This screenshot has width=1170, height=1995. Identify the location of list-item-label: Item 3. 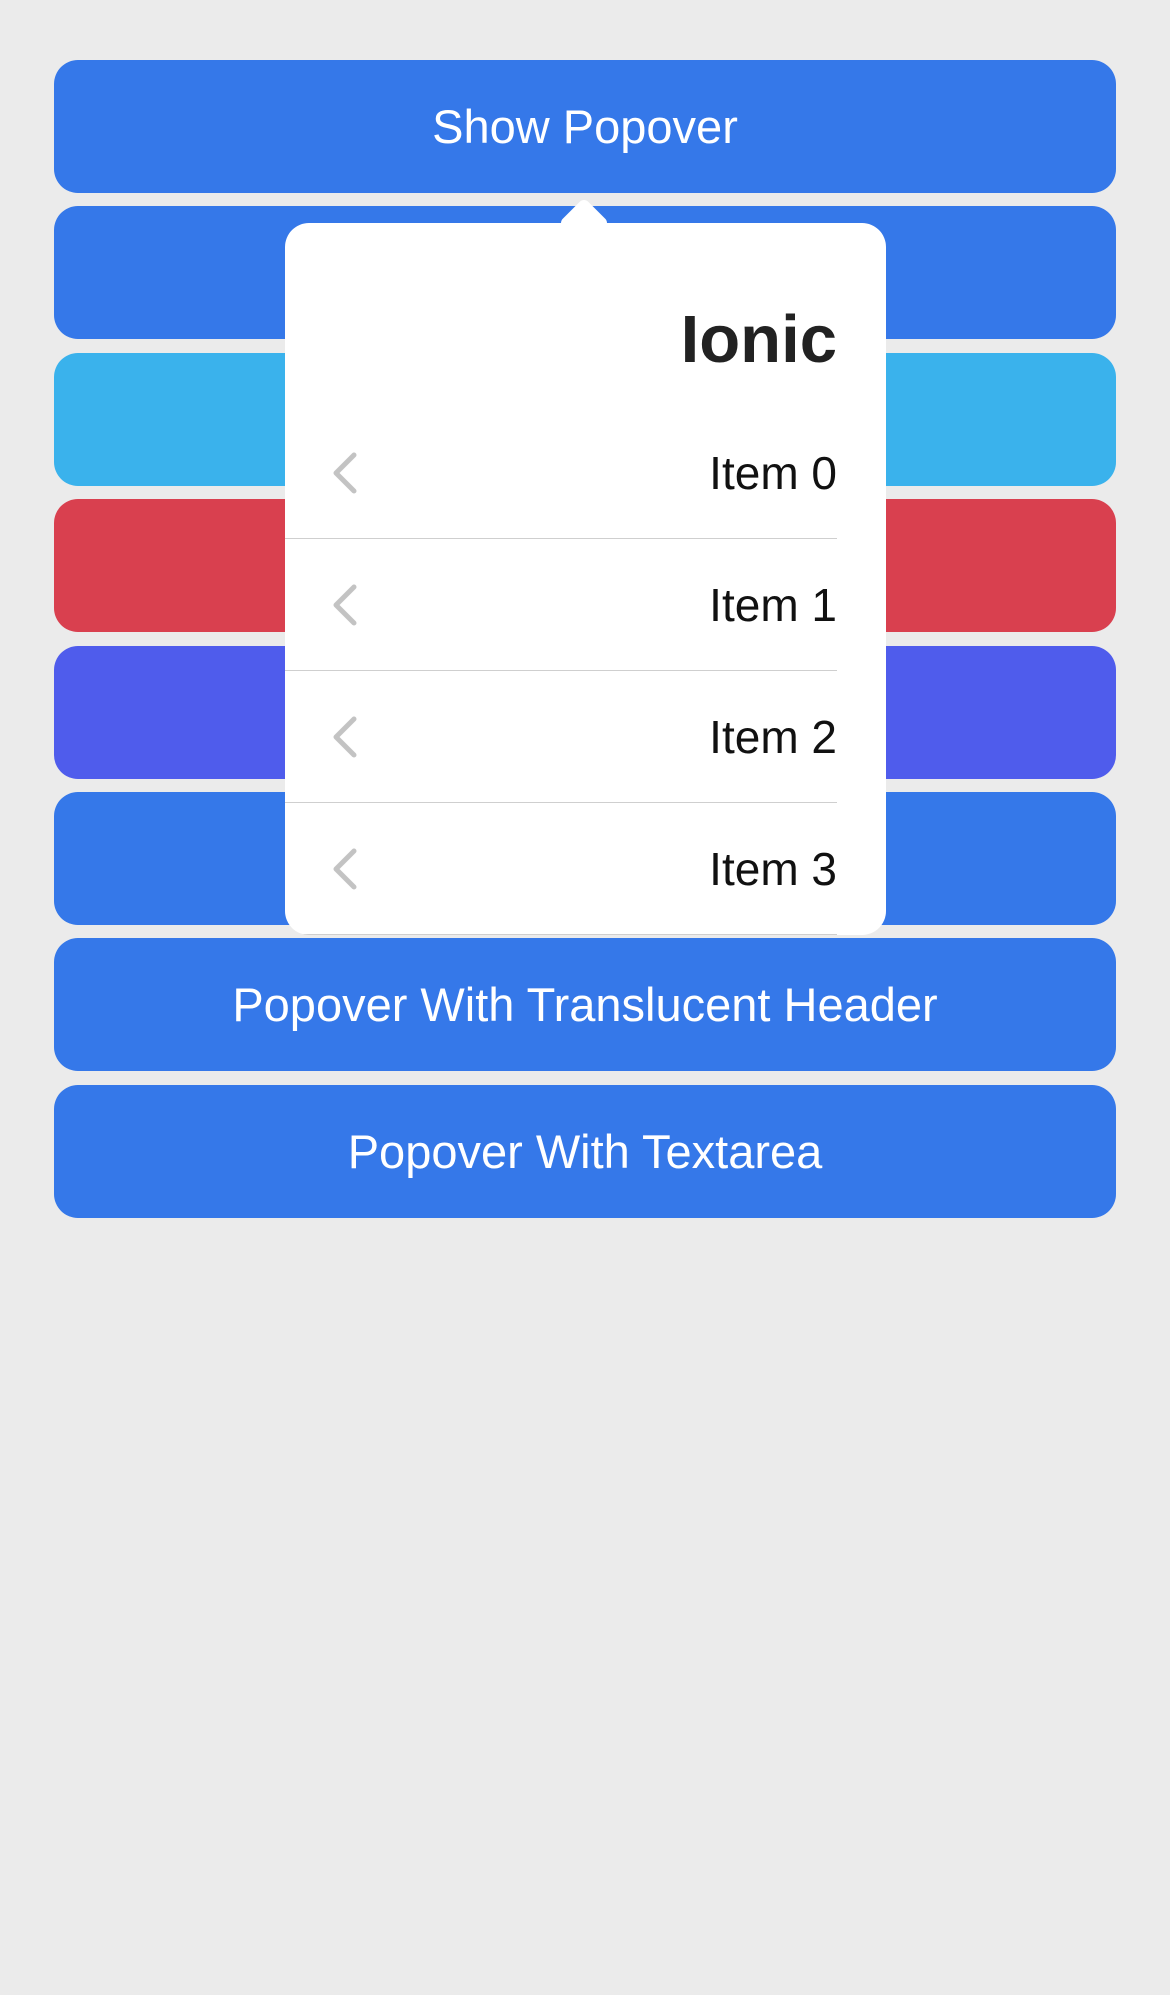
(773, 869).